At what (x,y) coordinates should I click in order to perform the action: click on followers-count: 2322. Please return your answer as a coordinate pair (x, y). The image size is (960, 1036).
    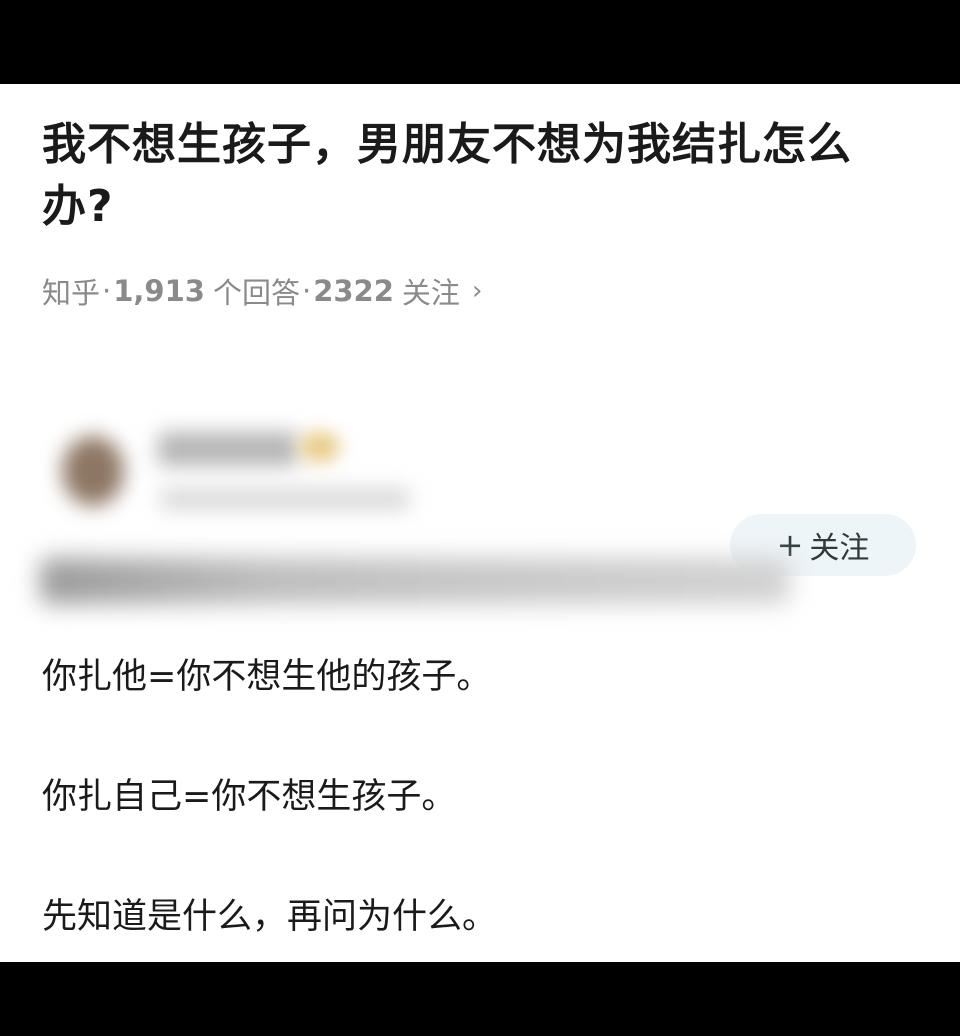
    Looking at the image, I should click on (353, 291).